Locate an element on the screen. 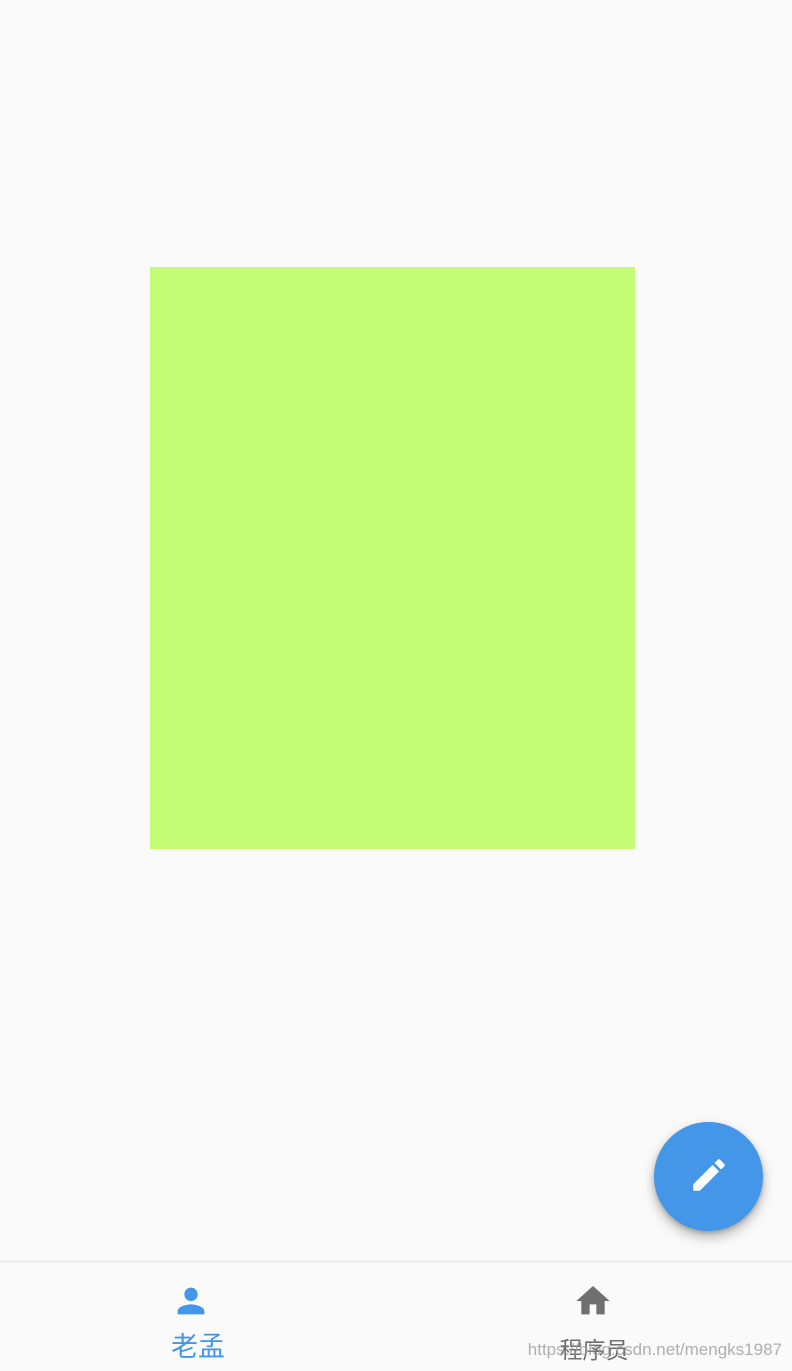 The width and height of the screenshot is (792, 1371). watermark-url: https://blog.csdn.net/mengks1987 is located at coordinates (654, 1349).